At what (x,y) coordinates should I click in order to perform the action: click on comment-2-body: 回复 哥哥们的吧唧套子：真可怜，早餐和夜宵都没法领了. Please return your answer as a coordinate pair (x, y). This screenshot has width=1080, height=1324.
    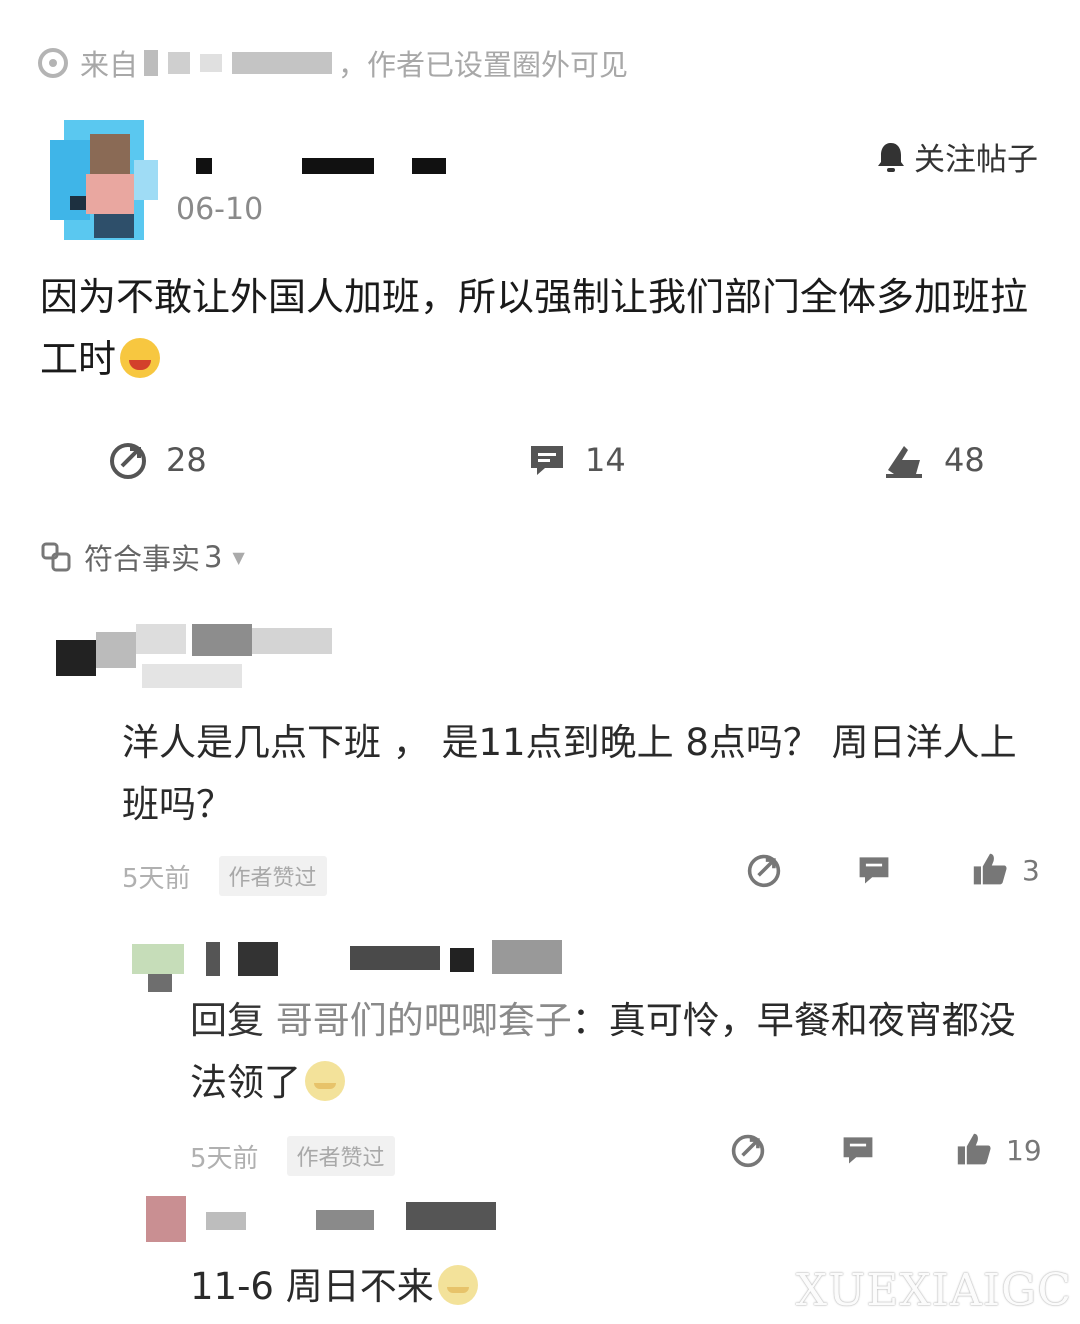
    Looking at the image, I should click on (615, 1052).